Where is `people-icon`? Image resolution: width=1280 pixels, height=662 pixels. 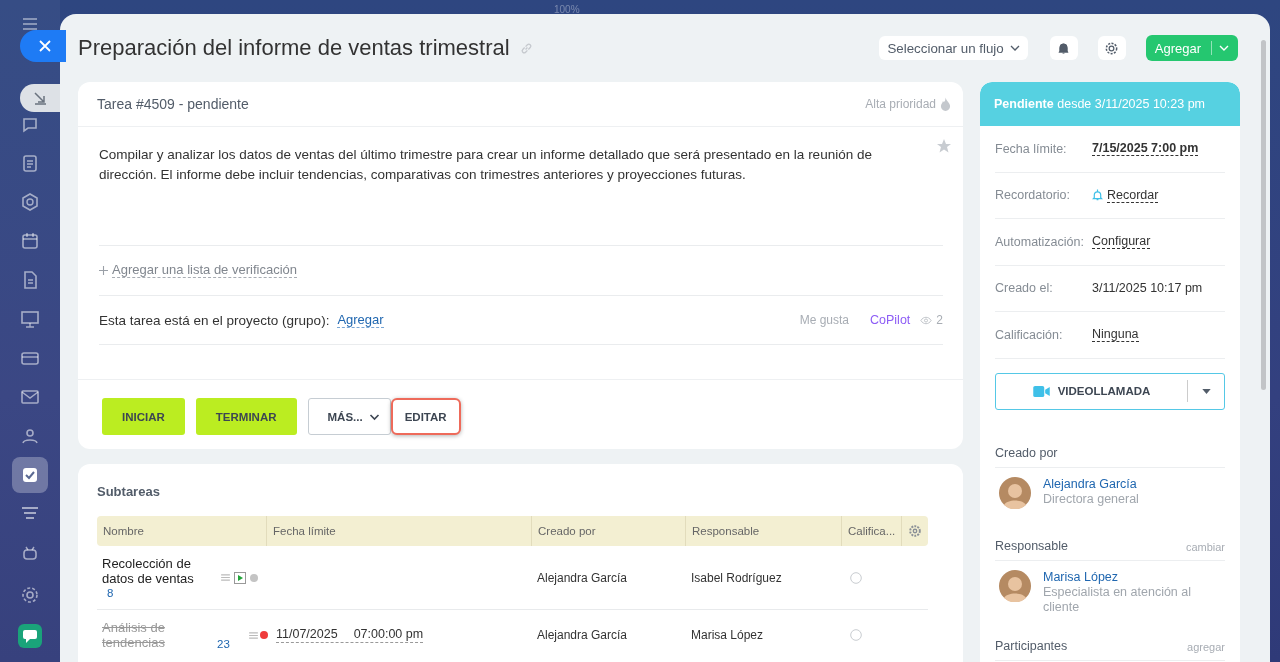
people-icon is located at coordinates (30, 436).